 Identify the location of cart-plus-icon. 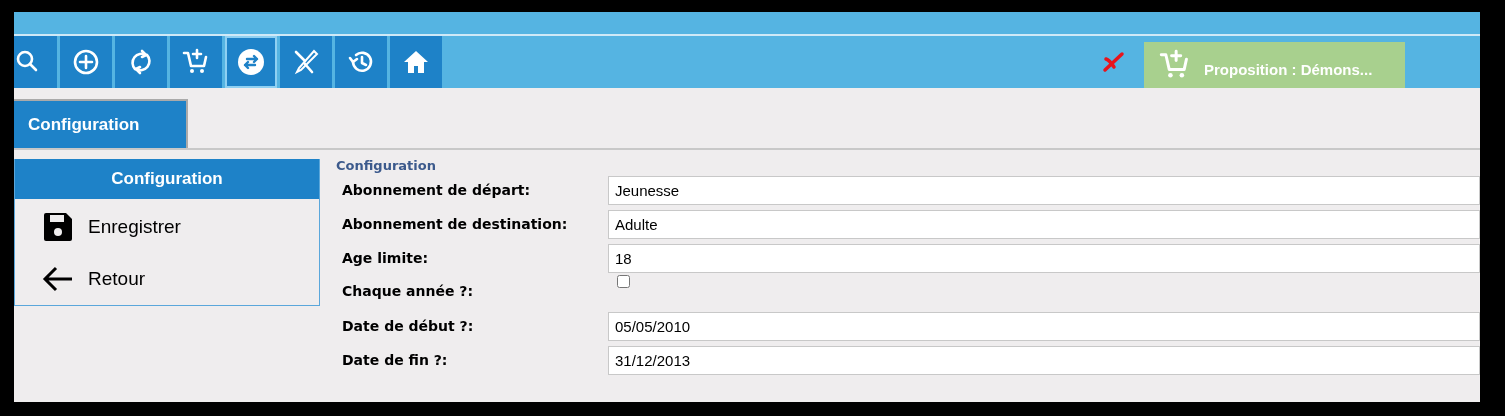
(196, 62).